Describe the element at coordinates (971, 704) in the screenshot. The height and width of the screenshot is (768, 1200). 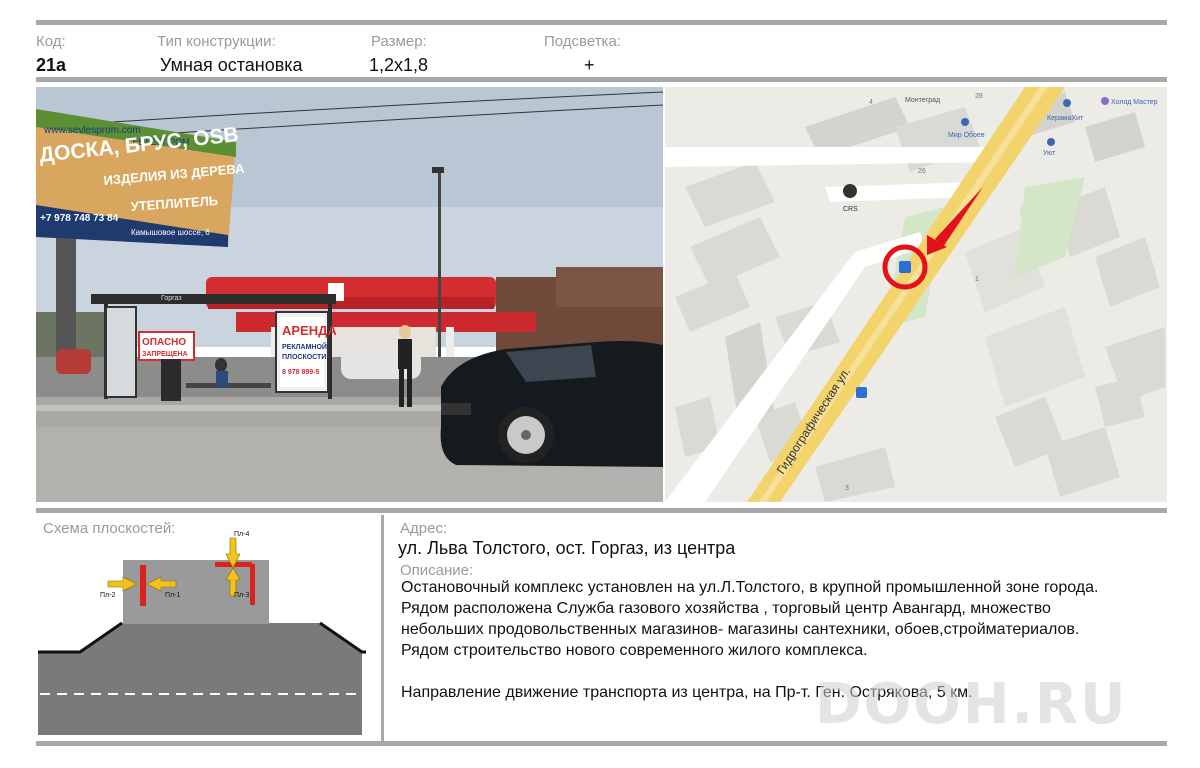
I see `watermark: DOOH.RU` at that location.